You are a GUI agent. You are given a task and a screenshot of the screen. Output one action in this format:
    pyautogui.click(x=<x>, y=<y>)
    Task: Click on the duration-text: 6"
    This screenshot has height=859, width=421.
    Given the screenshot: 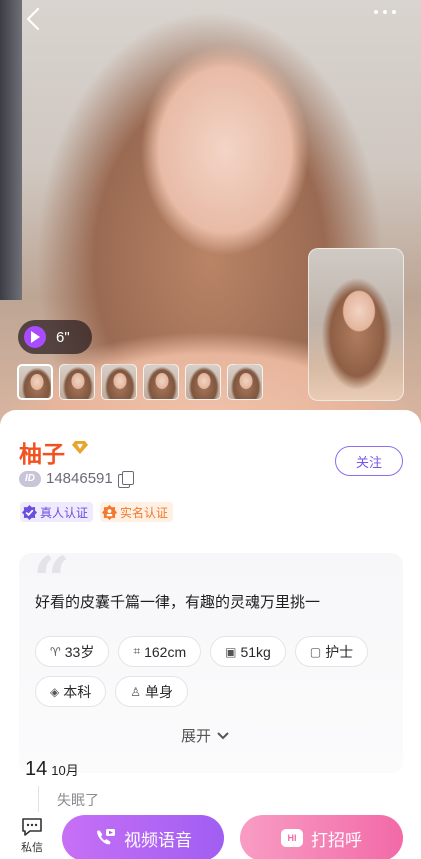 What is the action you would take?
    pyautogui.click(x=63, y=337)
    